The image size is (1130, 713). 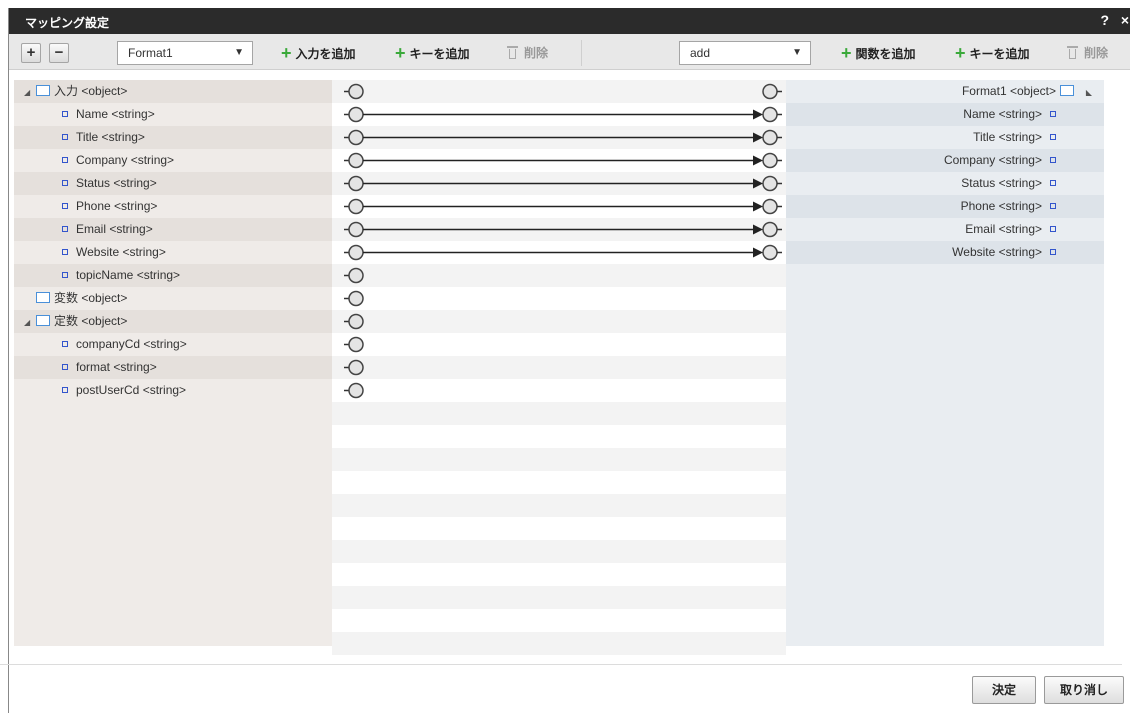 I want to click on add-function-label: 関数を追加, so click(x=885, y=54).